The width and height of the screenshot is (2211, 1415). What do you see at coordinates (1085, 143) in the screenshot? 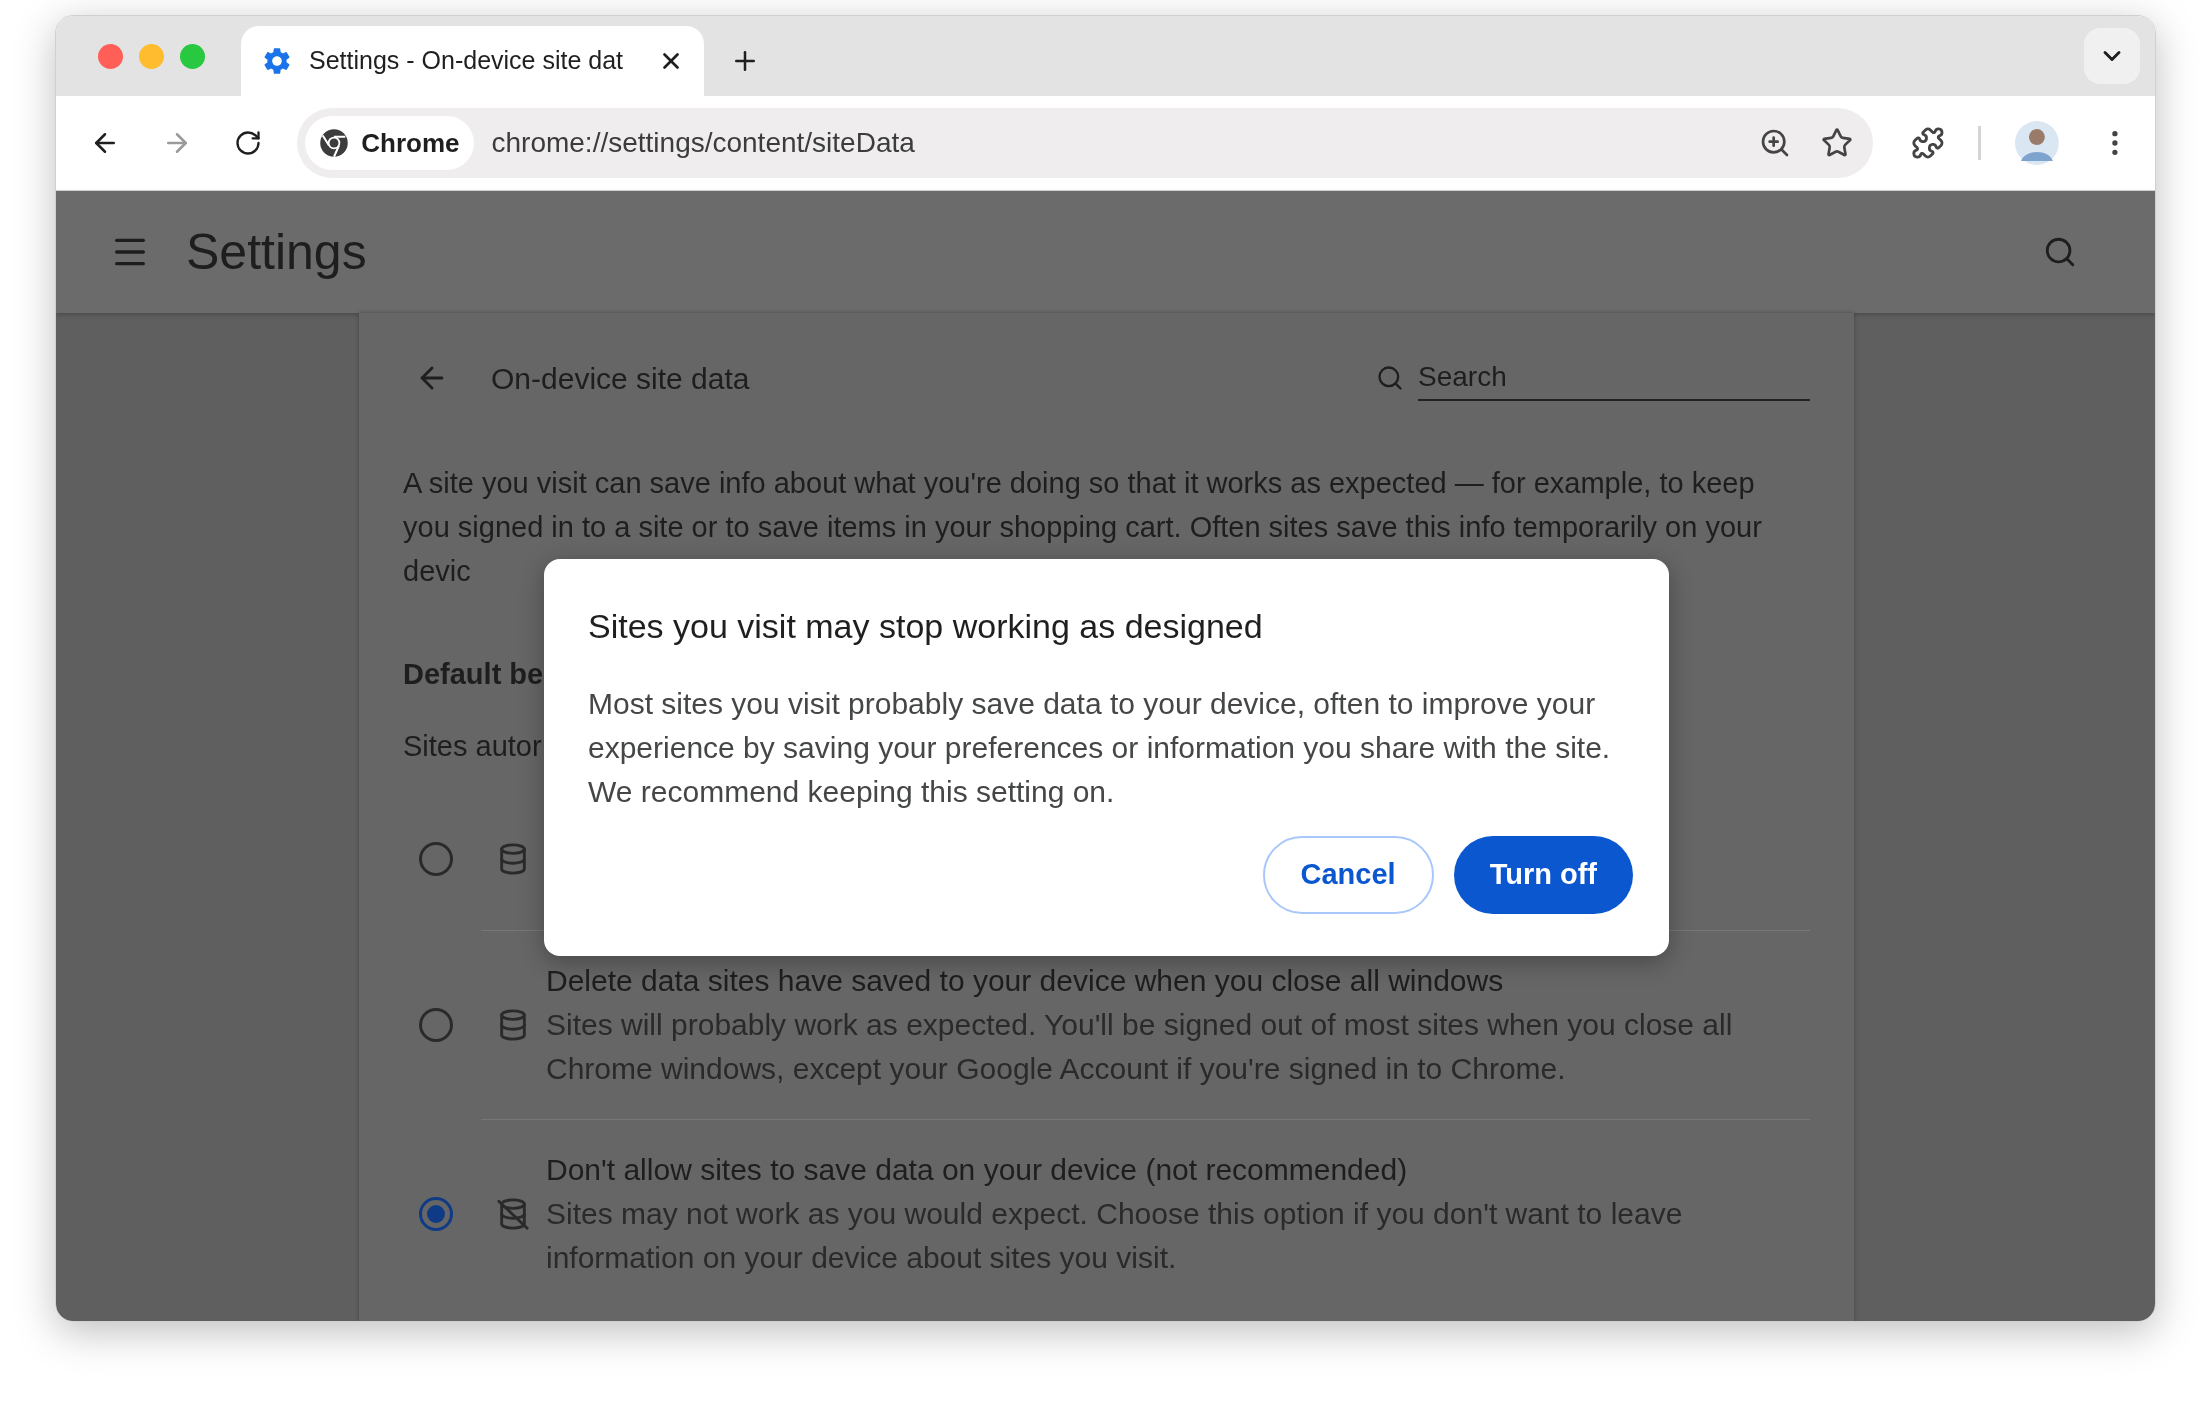
I see `address-bar: Chrome chrome://settings/content/siteData` at bounding box center [1085, 143].